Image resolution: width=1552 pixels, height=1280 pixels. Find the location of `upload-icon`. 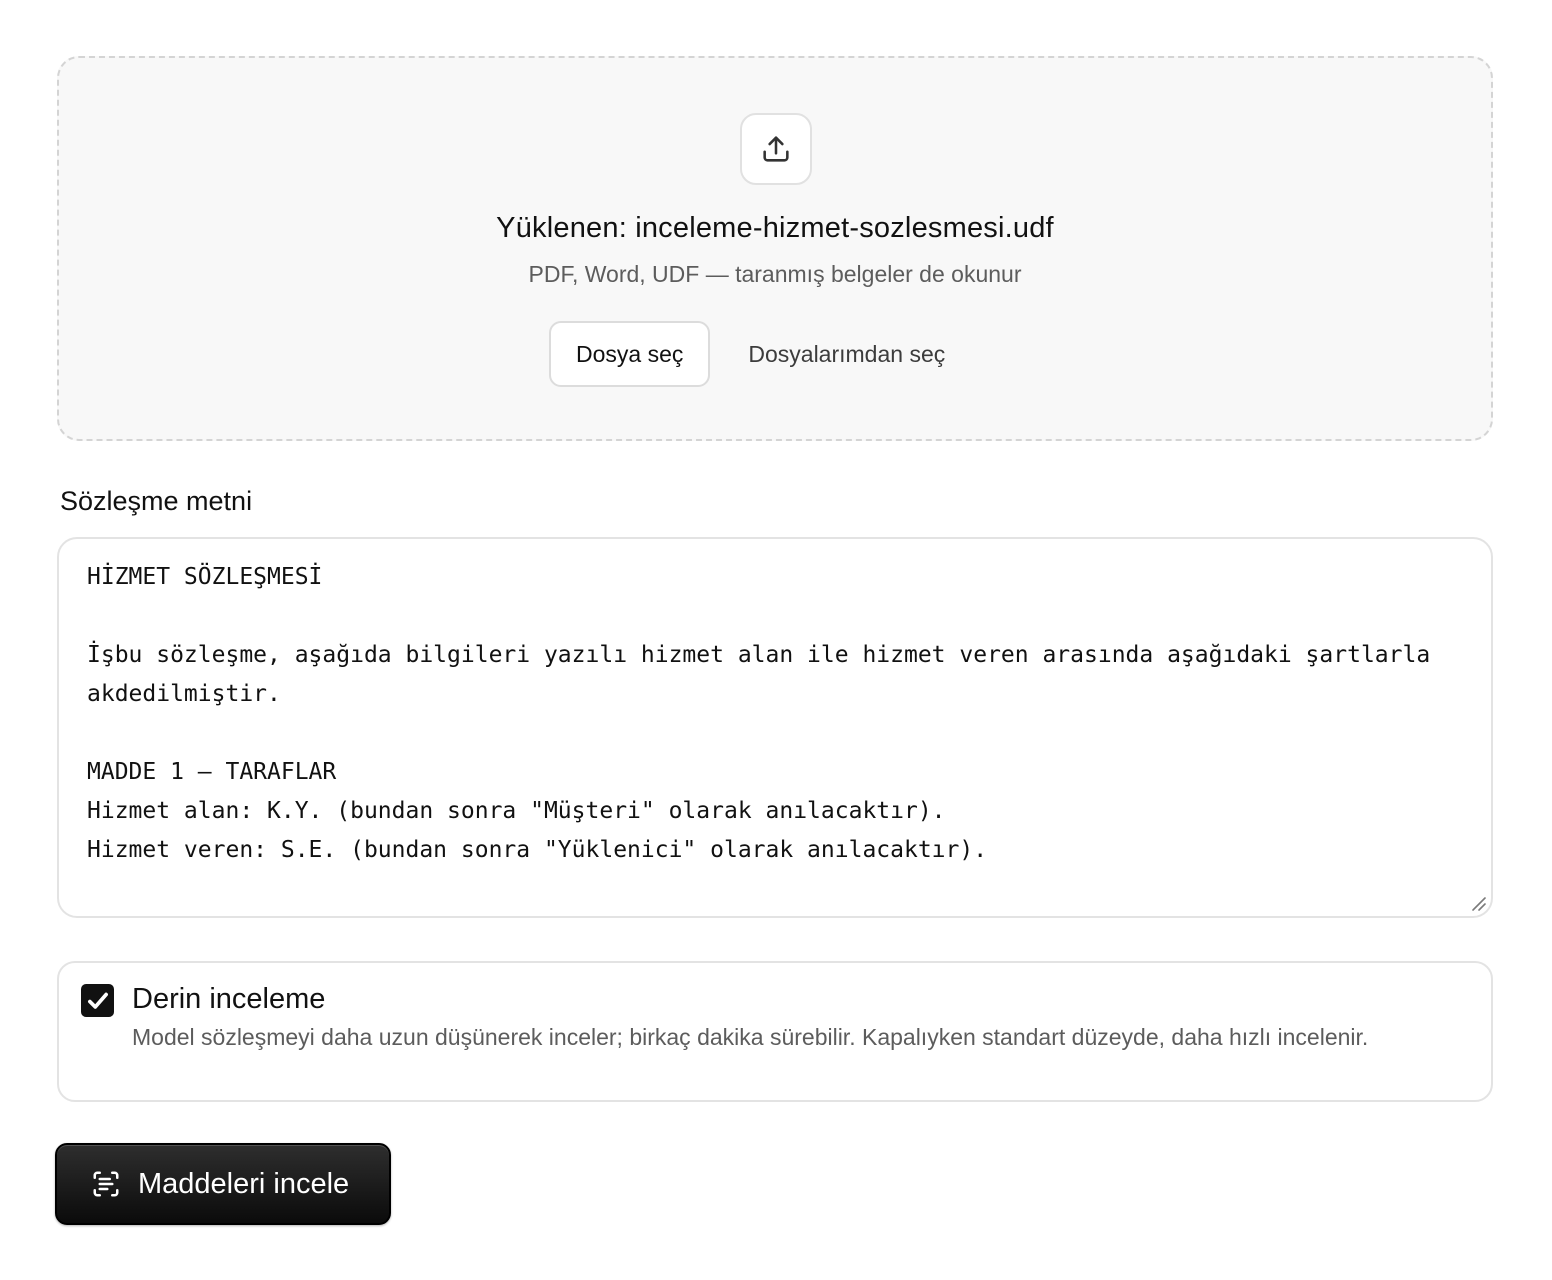

upload-icon is located at coordinates (776, 149).